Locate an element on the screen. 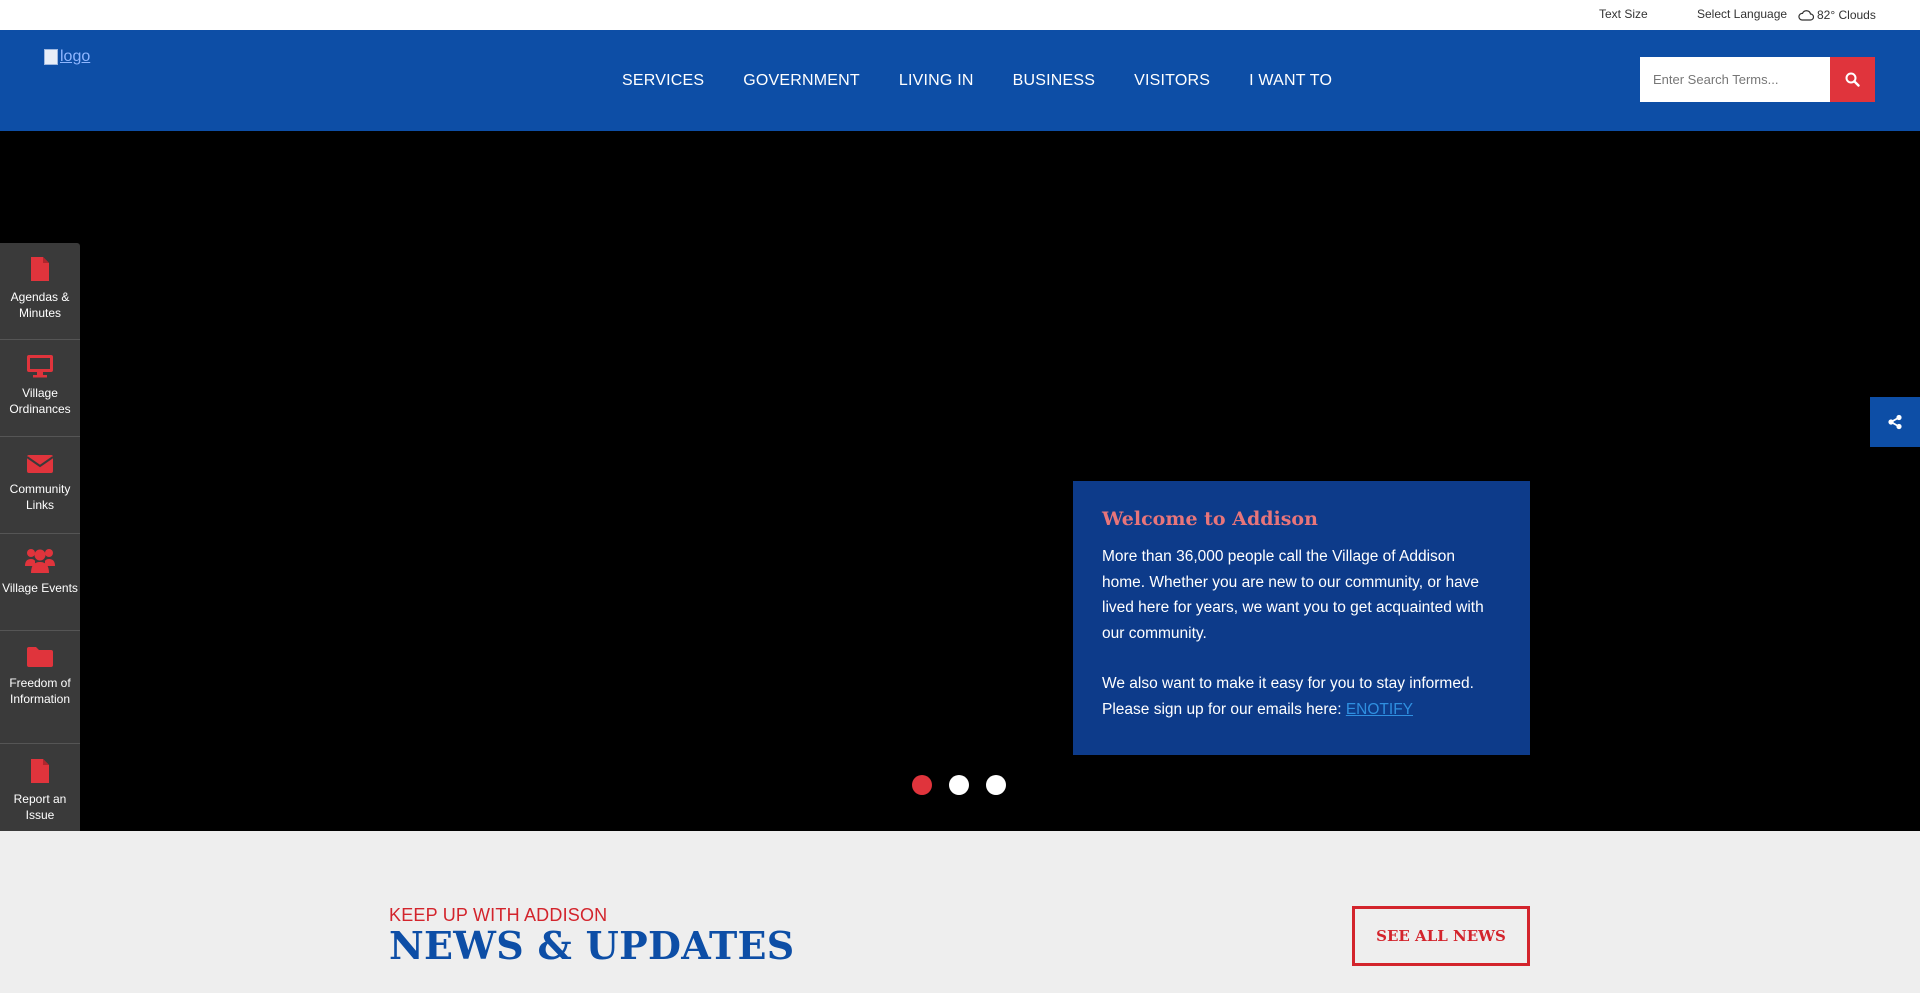  logo-alt-text: logo is located at coordinates (75, 56).